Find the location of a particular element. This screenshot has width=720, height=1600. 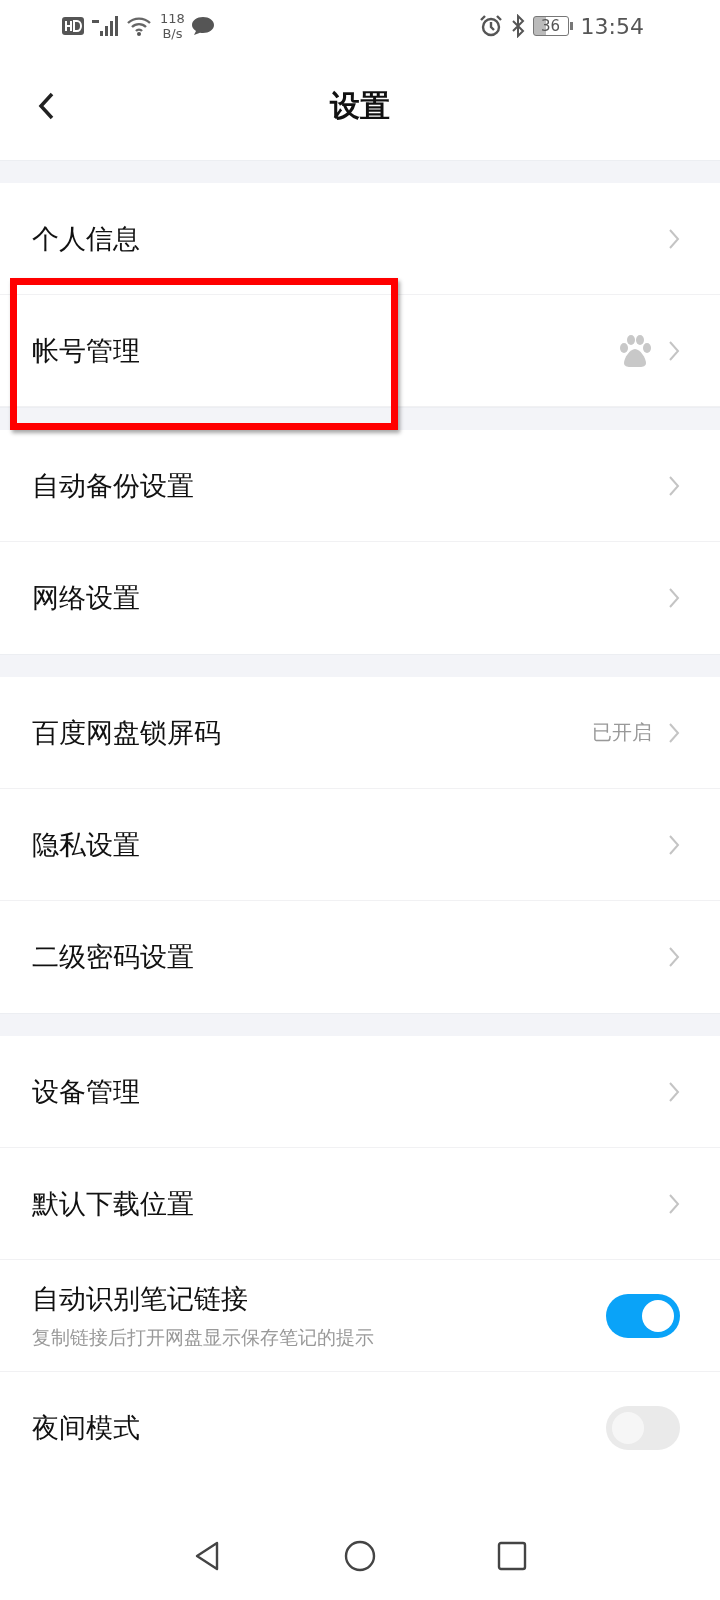

row-label: 设备管理 is located at coordinates (86, 1091).